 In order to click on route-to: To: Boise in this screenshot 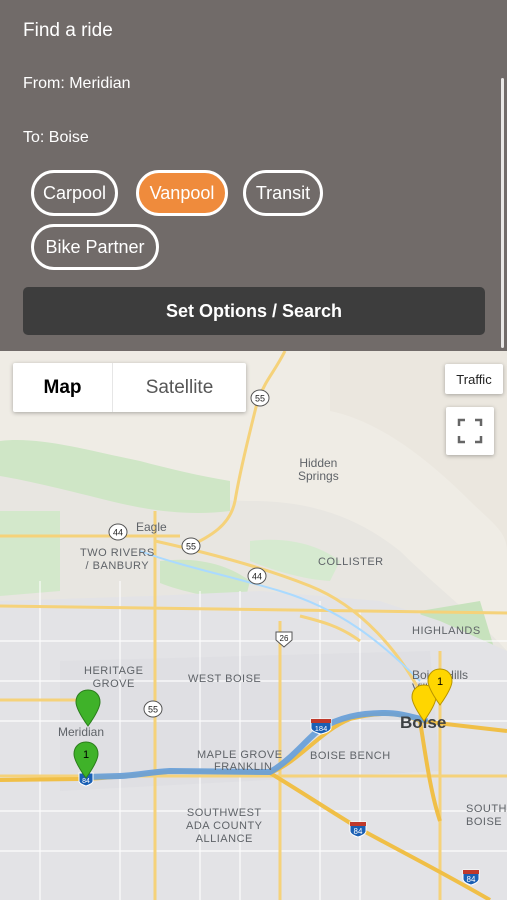, I will do `click(56, 137)`.